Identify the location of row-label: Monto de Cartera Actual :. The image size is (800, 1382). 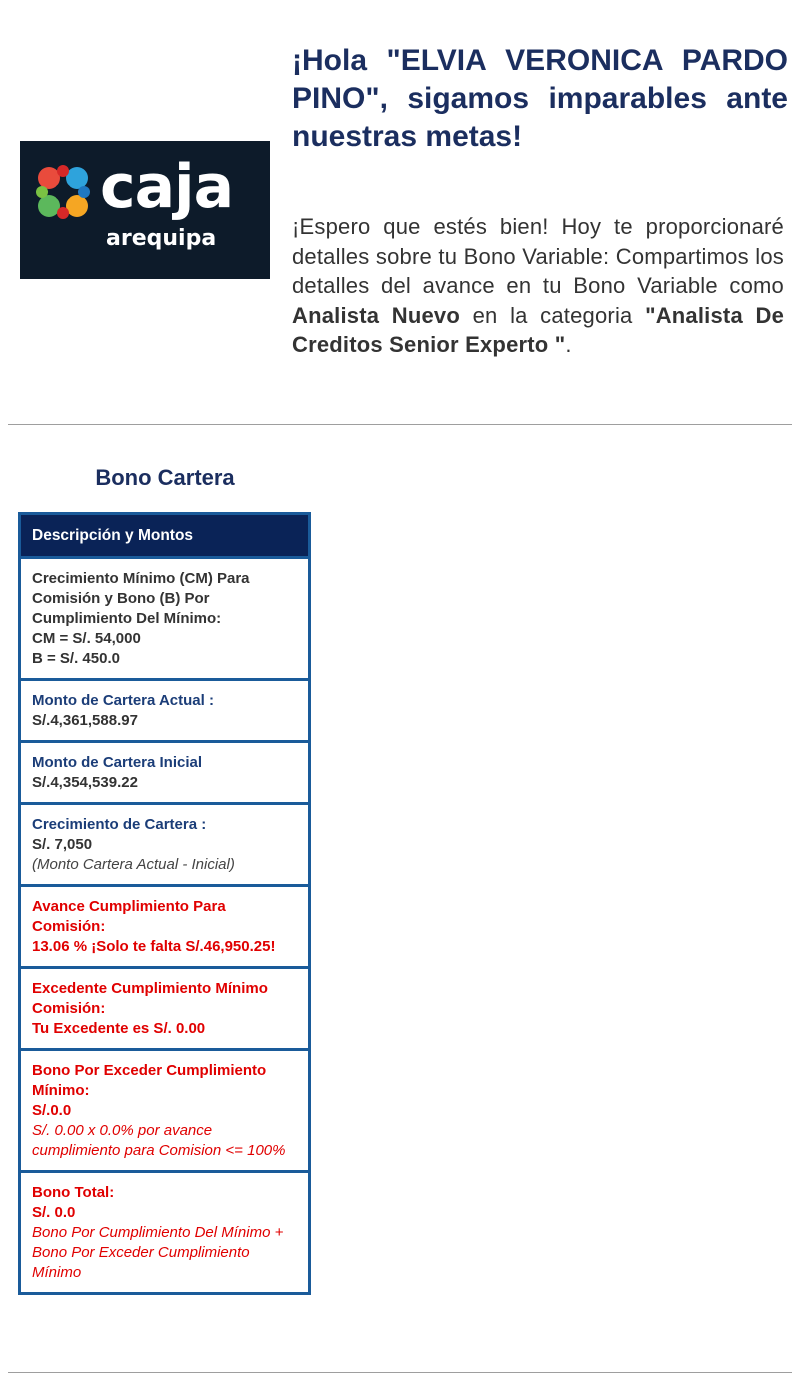
(123, 700).